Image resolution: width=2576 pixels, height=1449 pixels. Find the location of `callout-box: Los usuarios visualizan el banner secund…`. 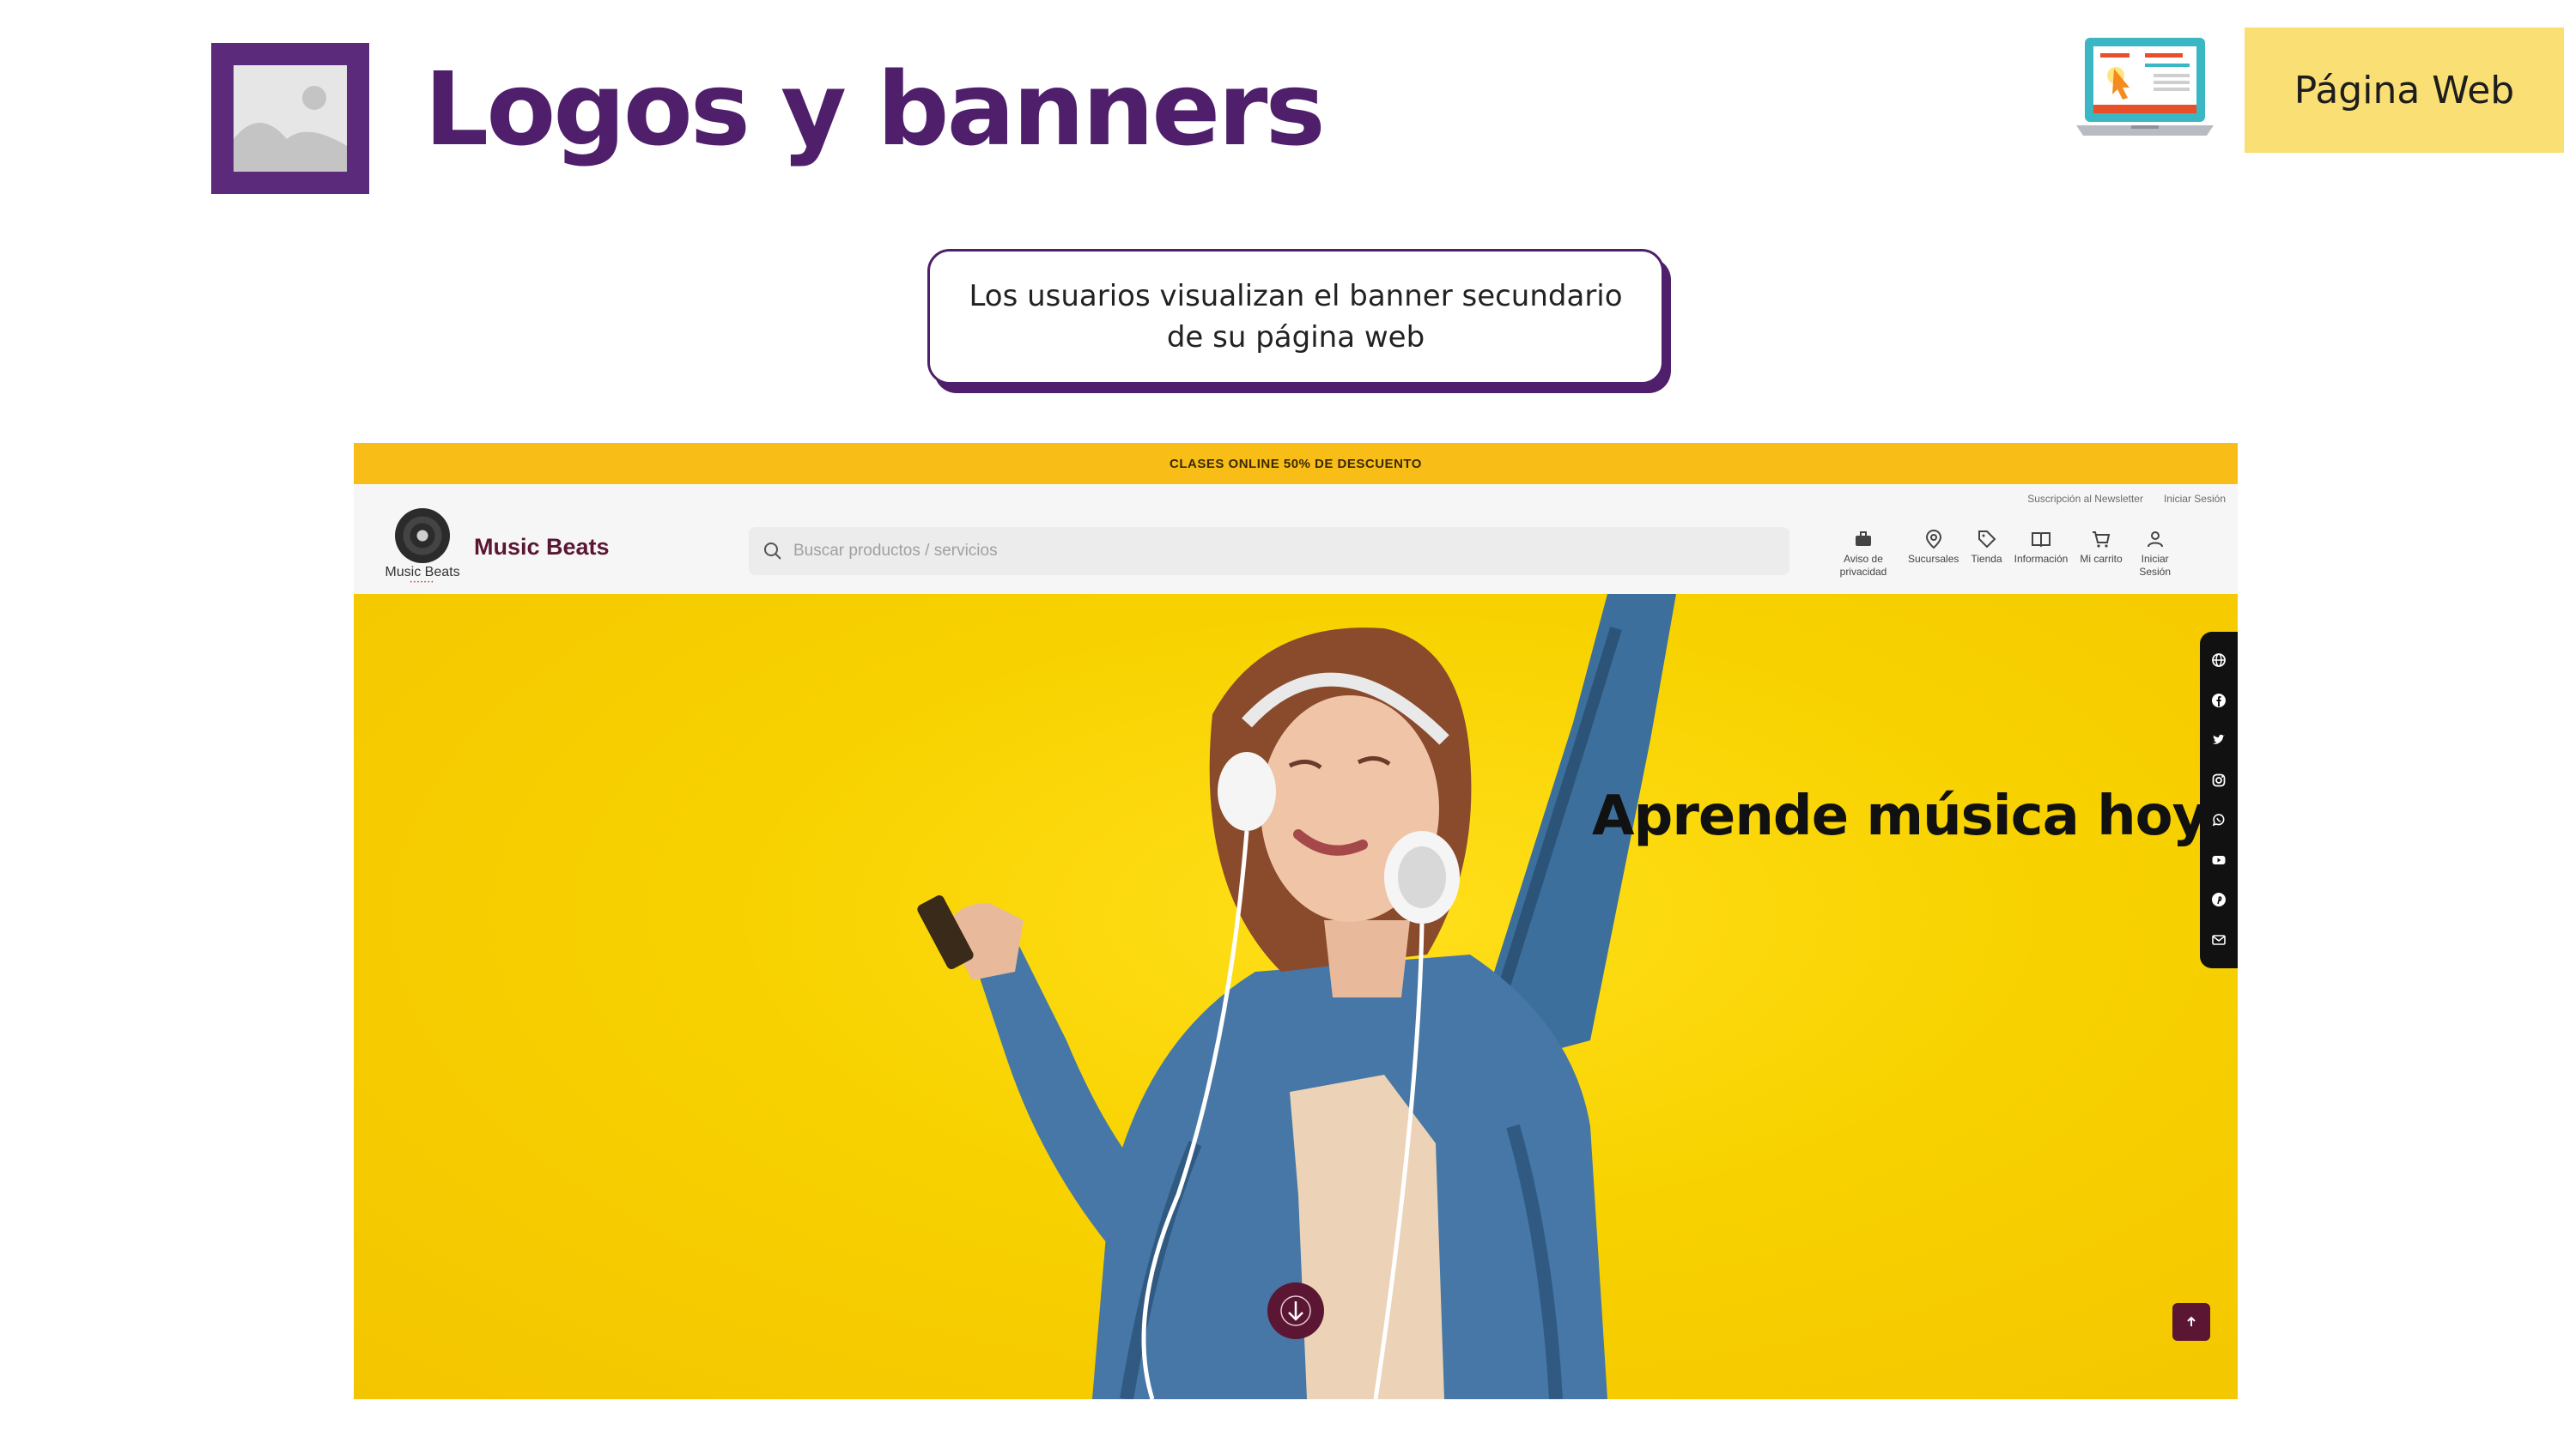

callout-box: Los usuarios visualizan el banner secund… is located at coordinates (1295, 317).